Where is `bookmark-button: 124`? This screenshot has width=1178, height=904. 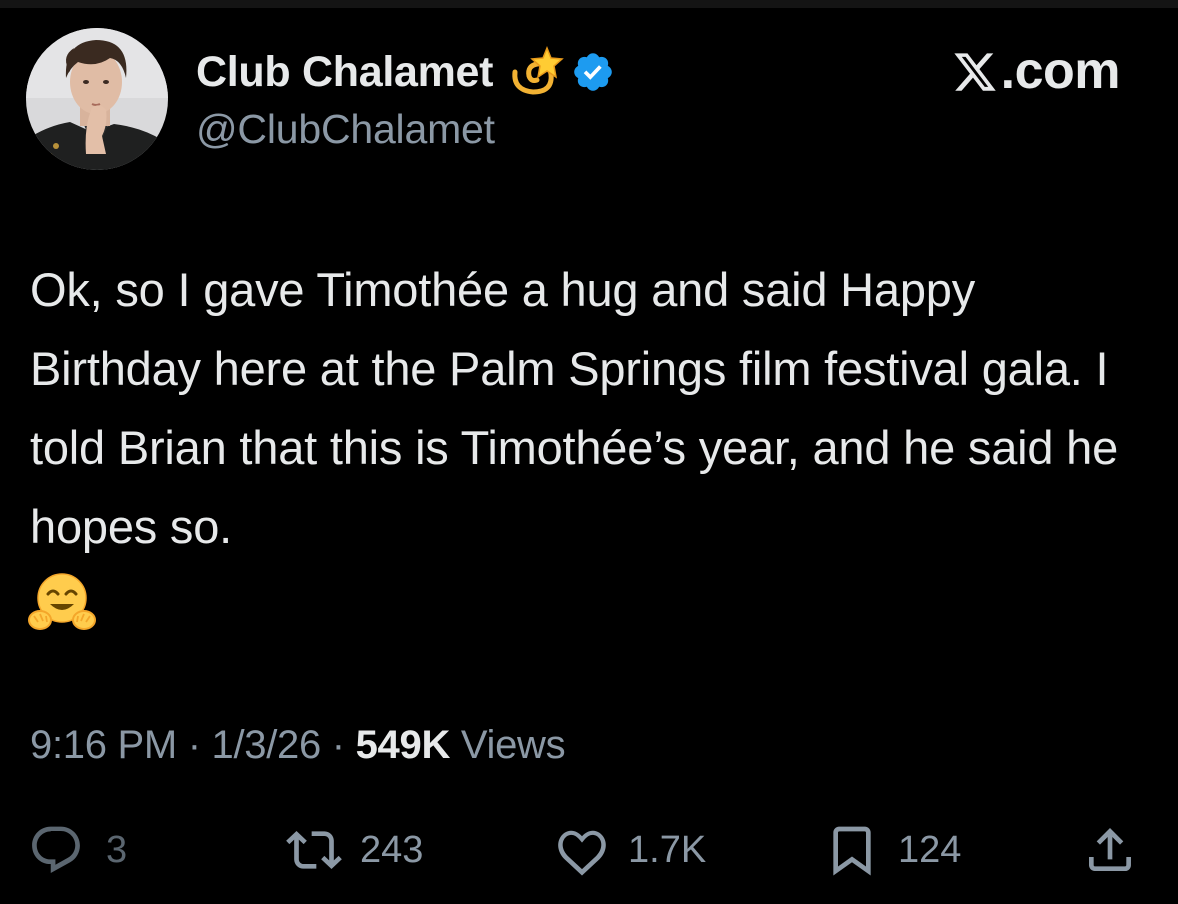
bookmark-button: 124 is located at coordinates (892, 850).